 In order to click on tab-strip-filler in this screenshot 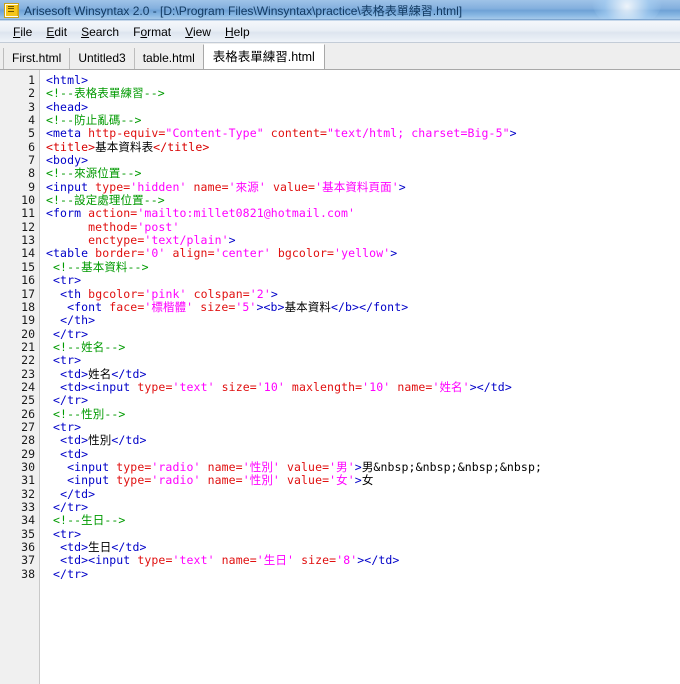, I will do `click(501, 58)`.